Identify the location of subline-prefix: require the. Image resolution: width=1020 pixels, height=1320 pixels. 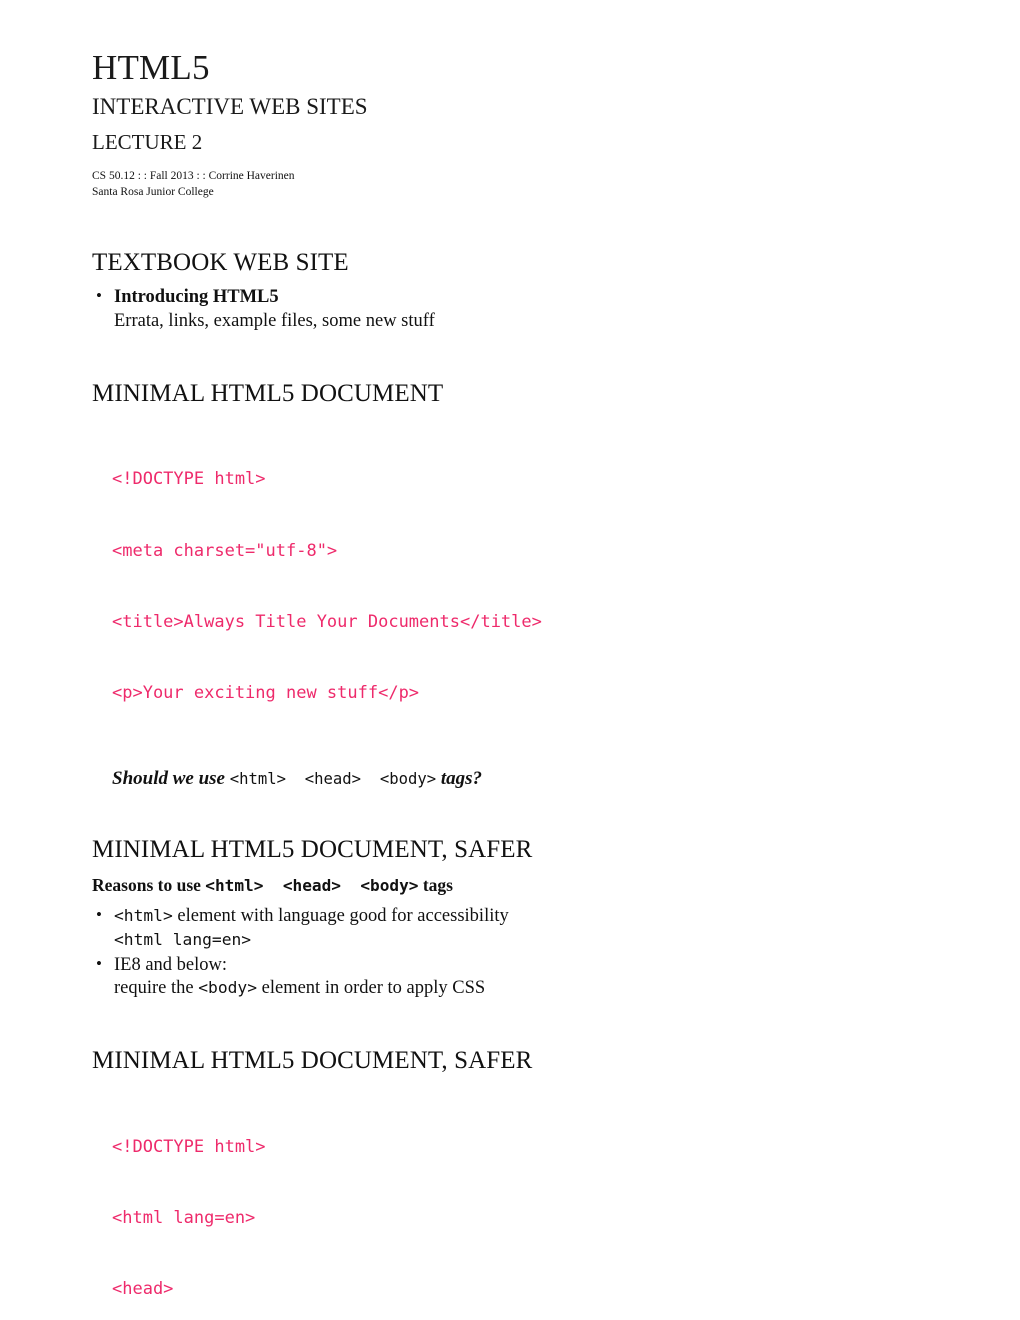
(156, 988).